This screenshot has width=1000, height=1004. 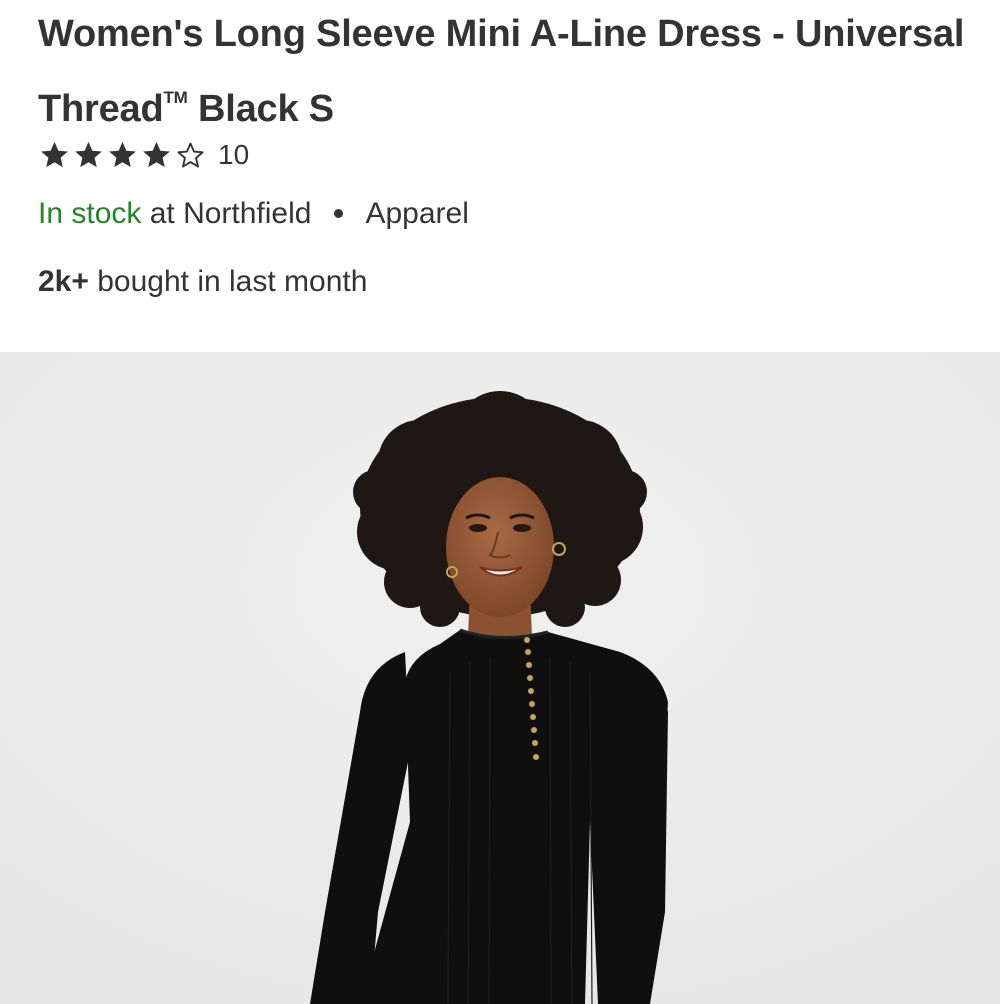 I want to click on star-outline-icon, so click(x=190, y=155).